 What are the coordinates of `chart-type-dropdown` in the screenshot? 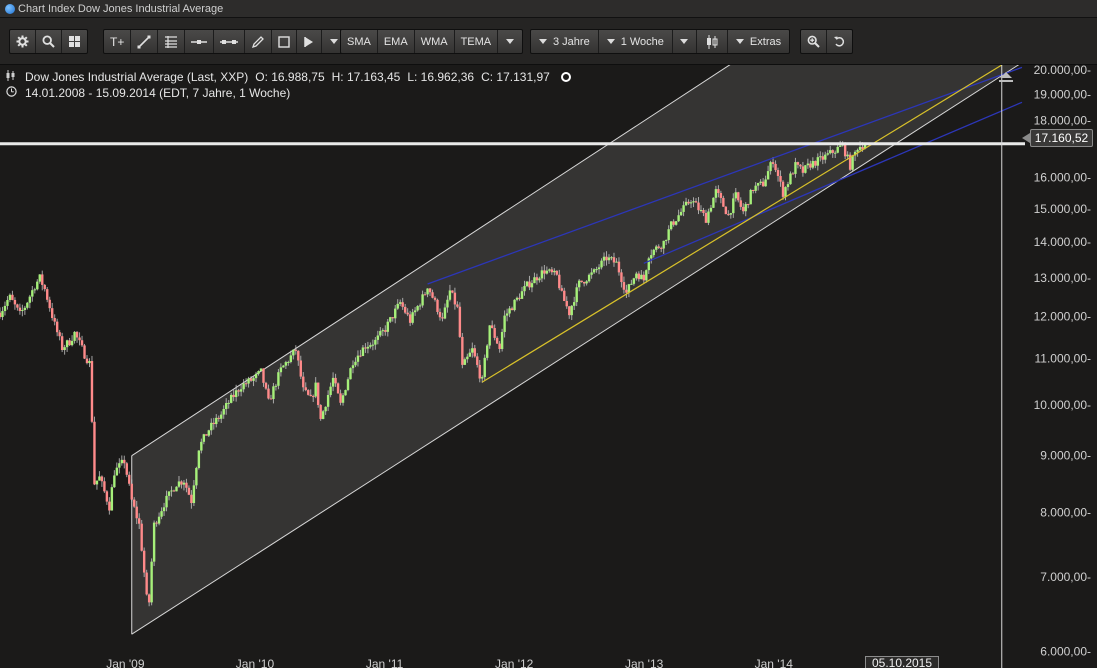 It's located at (685, 41).